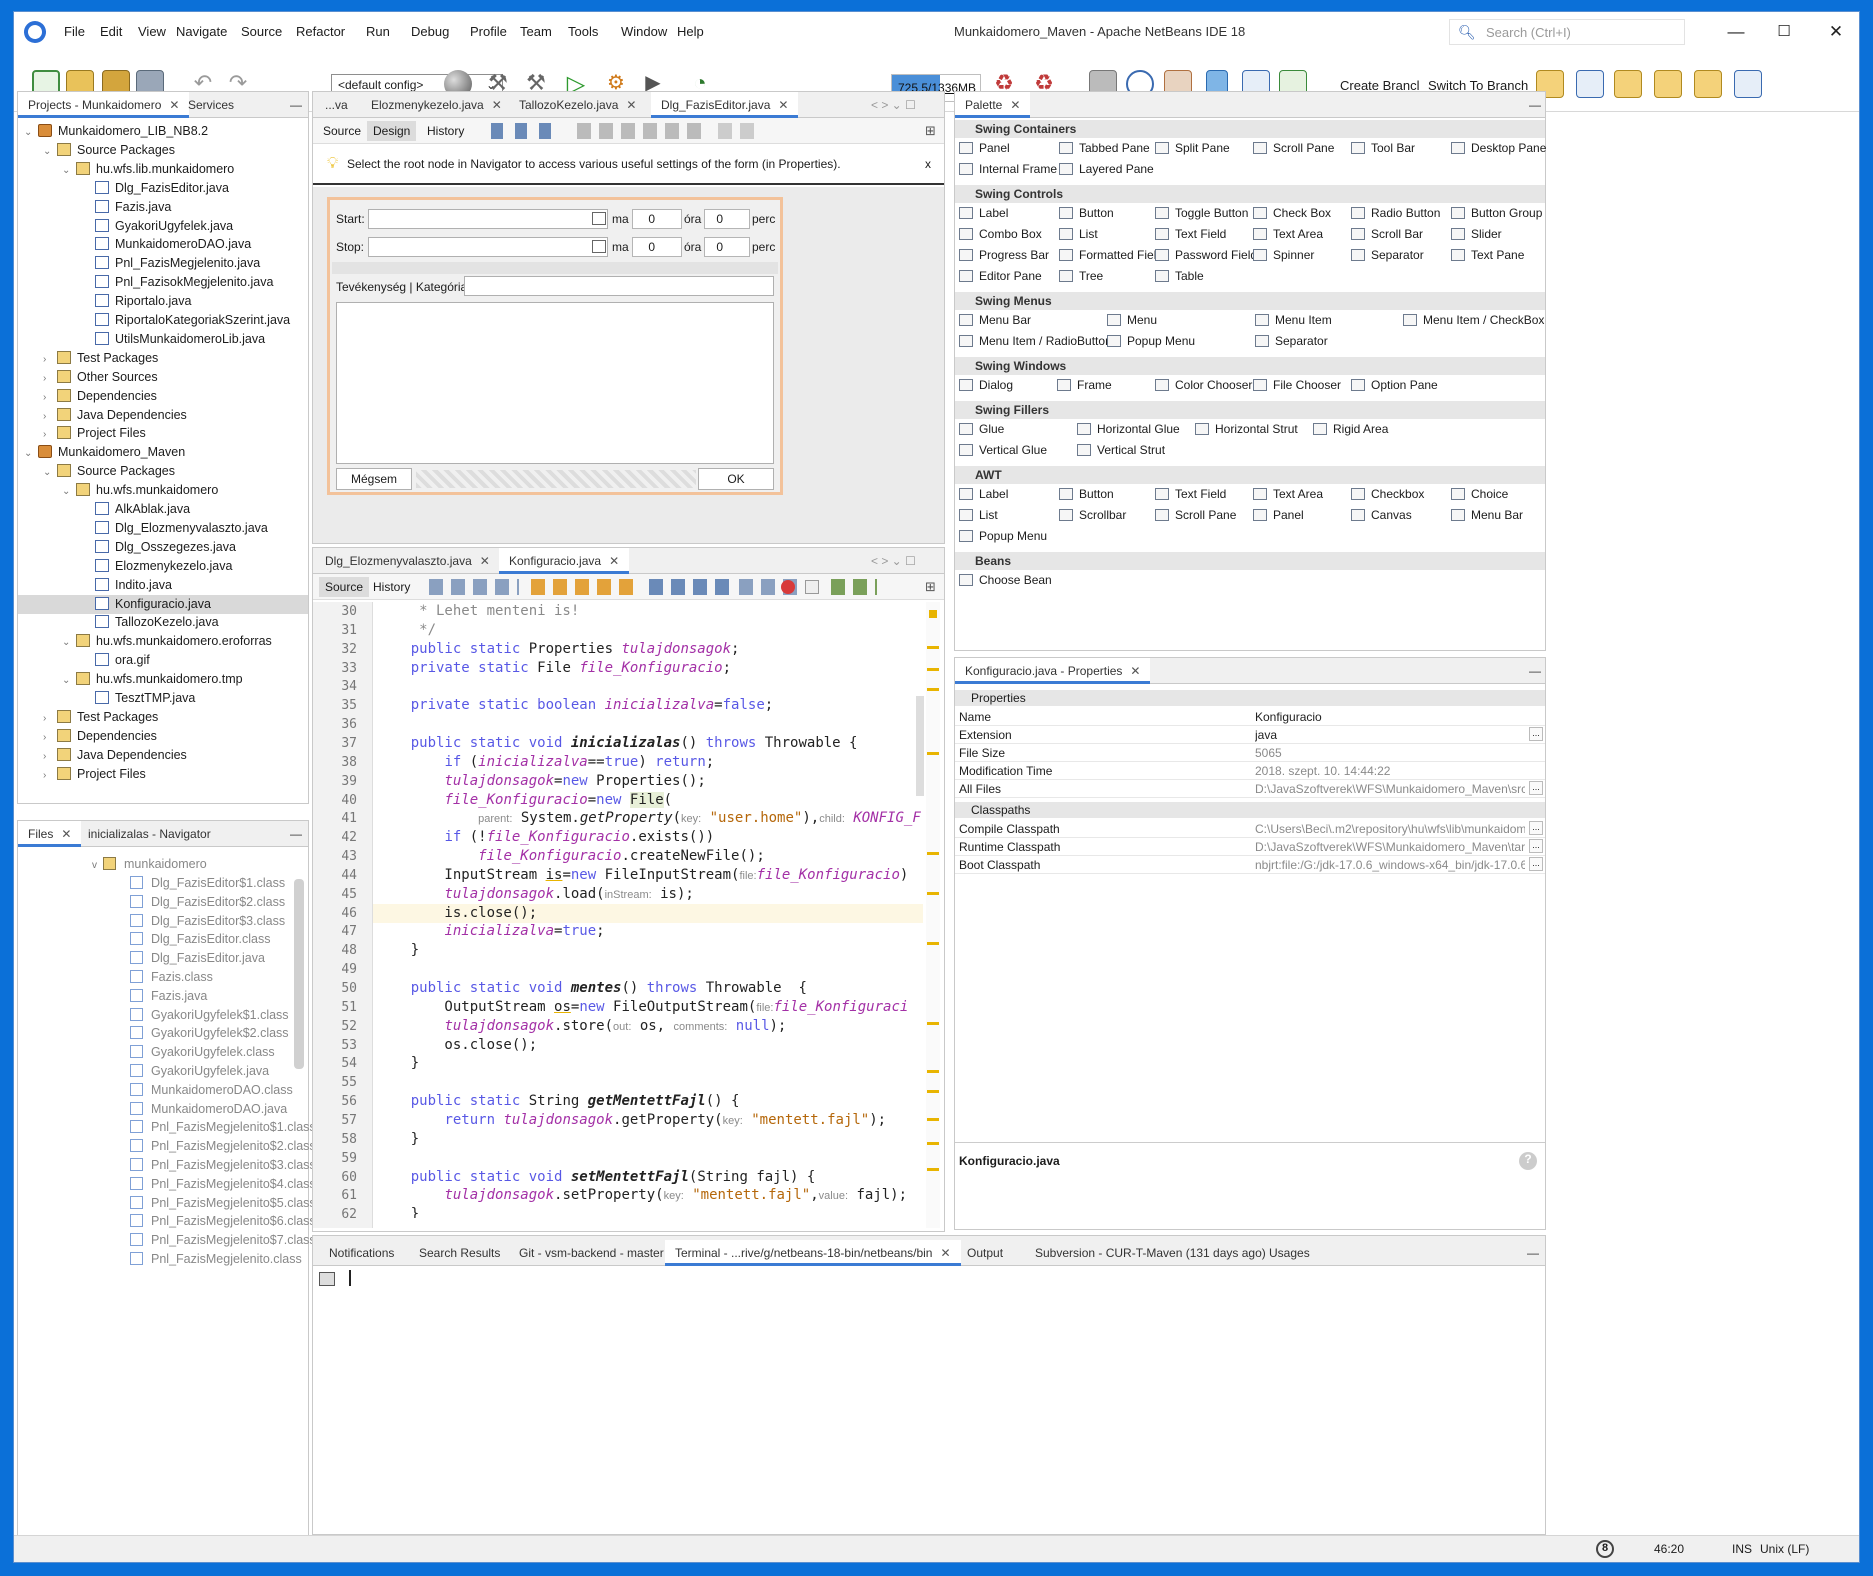 This screenshot has width=1873, height=1576. Describe the element at coordinates (163, 226) in the screenshot. I see `tree-item: GyakoriUgyfelek.java` at that location.